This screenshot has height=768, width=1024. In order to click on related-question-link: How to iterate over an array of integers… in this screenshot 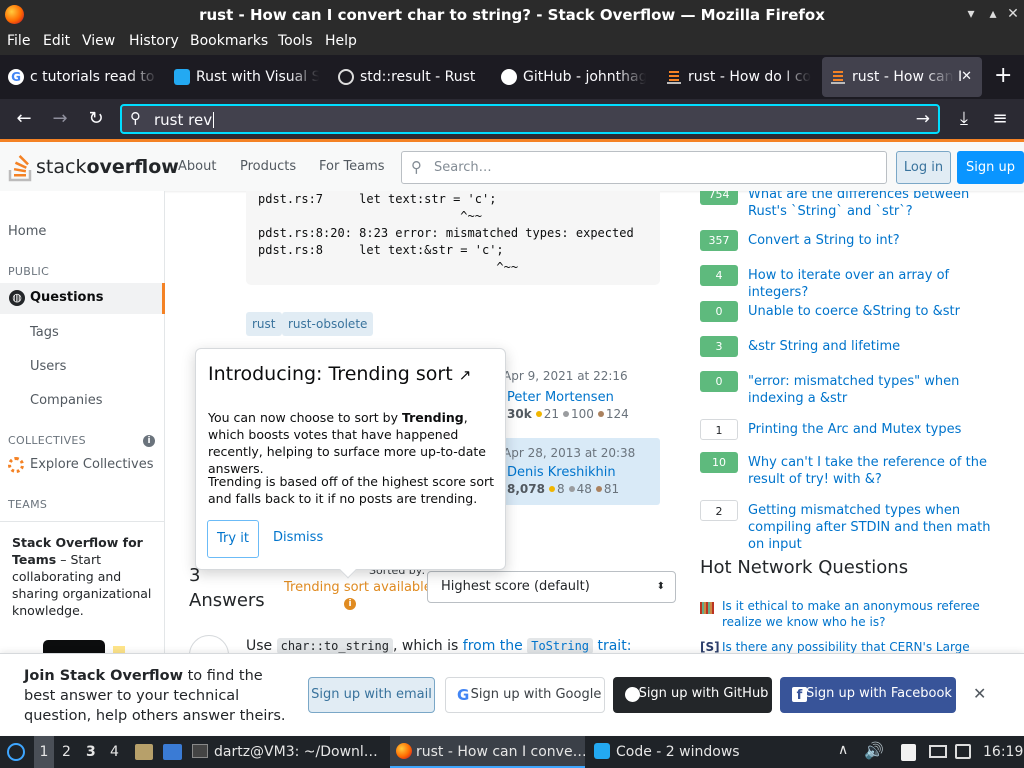, I will do `click(876, 284)`.